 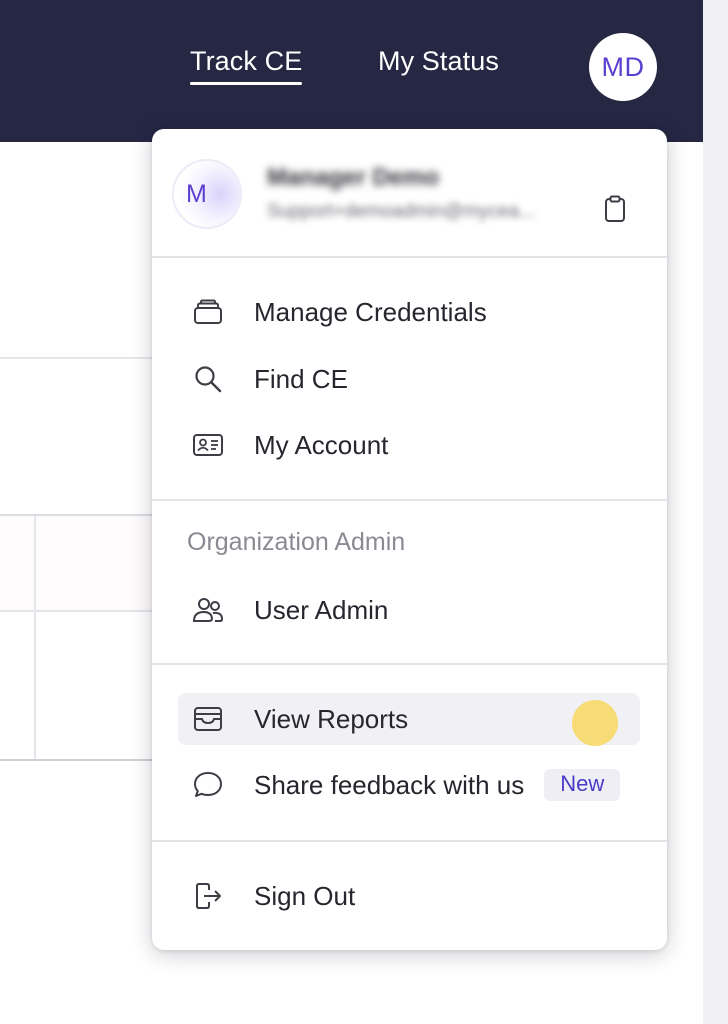 What do you see at coordinates (715, 512) in the screenshot?
I see `page-scrollbar-gutter` at bounding box center [715, 512].